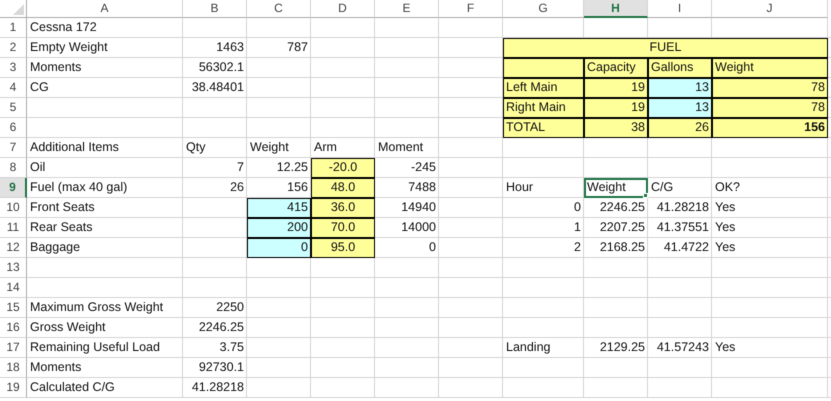 The width and height of the screenshot is (831, 401). Describe the element at coordinates (13, 368) in the screenshot. I see `row-header: 18` at that location.